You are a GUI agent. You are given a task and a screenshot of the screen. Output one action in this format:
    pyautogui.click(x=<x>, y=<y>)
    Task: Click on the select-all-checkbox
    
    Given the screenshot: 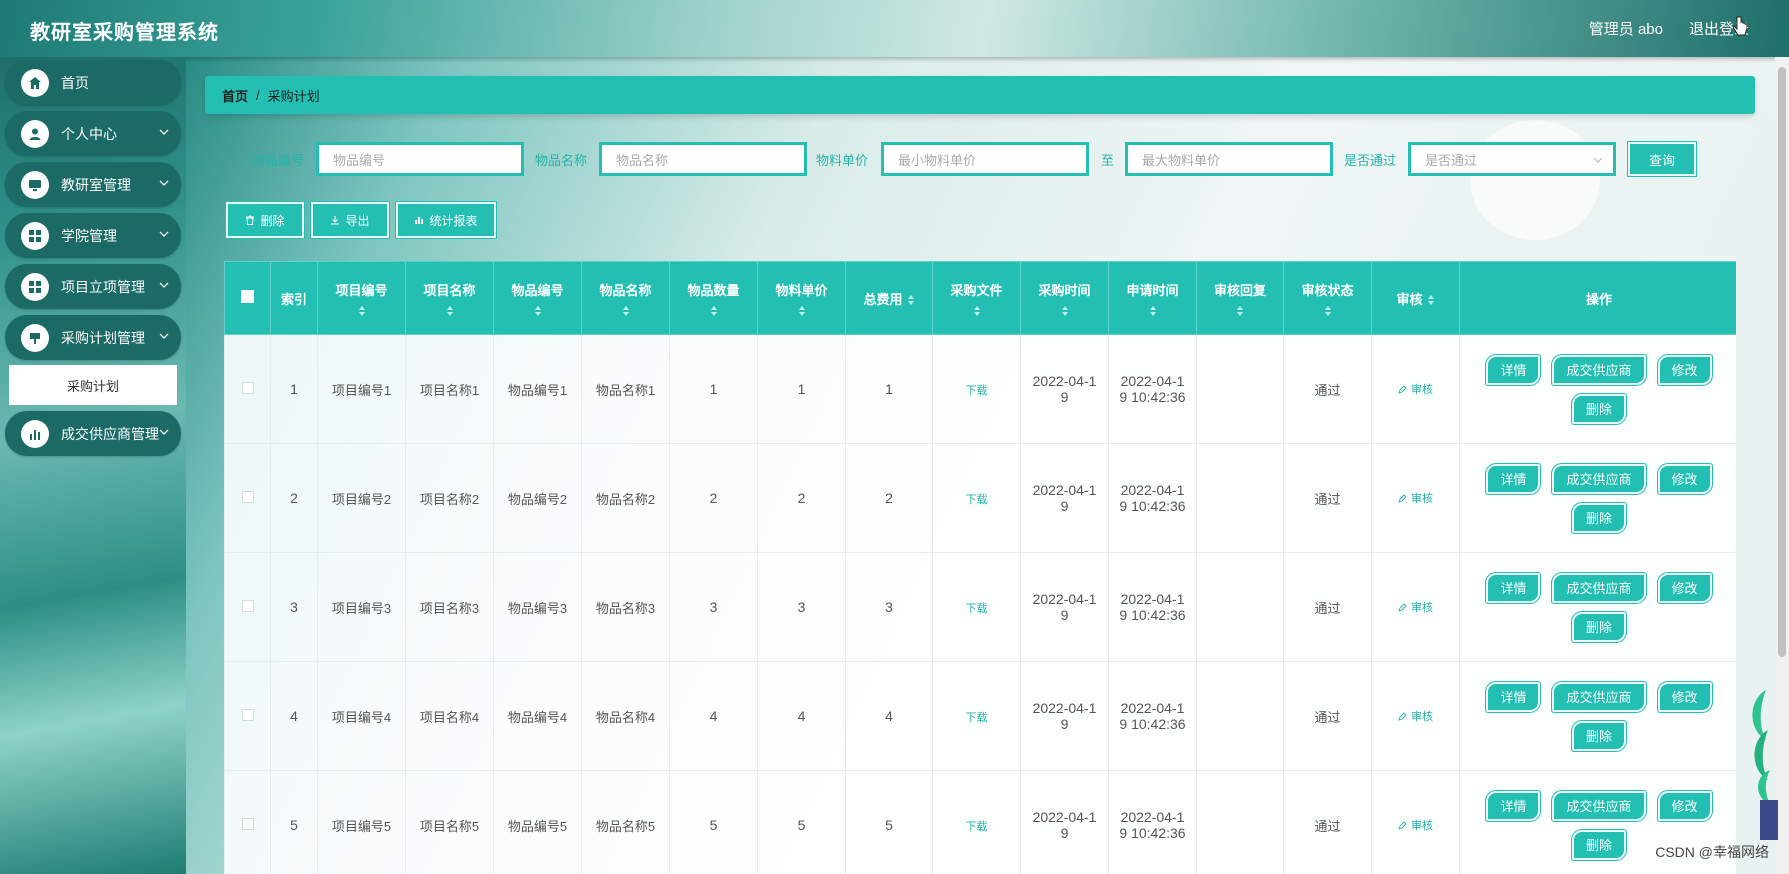 What is the action you would take?
    pyautogui.click(x=247, y=296)
    